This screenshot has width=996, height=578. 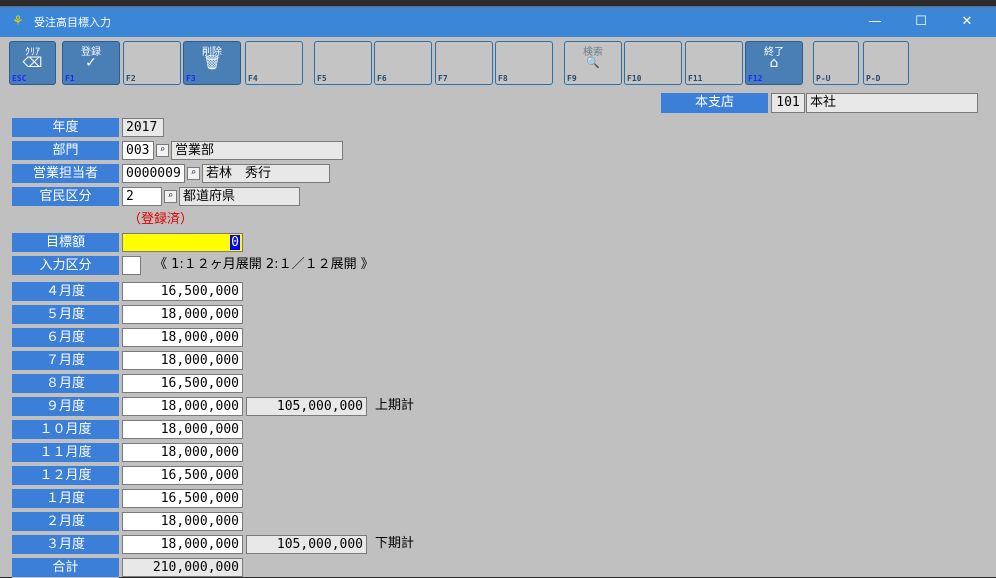 What do you see at coordinates (382, 78) in the screenshot?
I see `fkey-code: F6` at bounding box center [382, 78].